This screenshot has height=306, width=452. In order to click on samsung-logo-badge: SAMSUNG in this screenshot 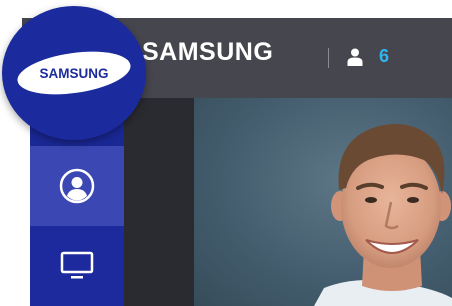, I will do `click(74, 73)`.